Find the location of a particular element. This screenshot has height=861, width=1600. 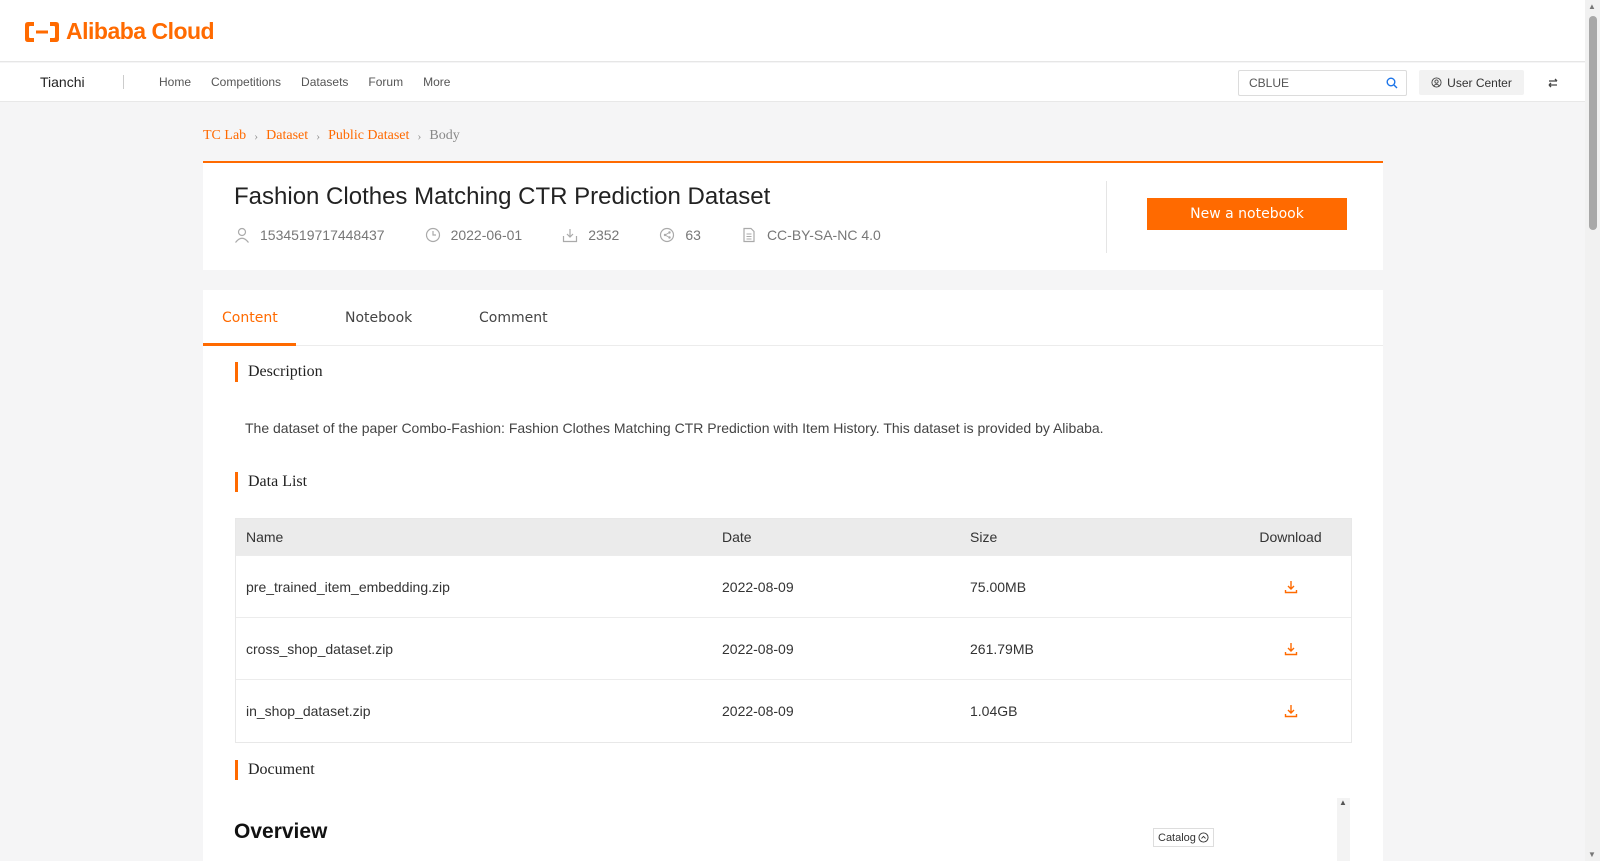

nav-competitions: Competitions is located at coordinates (246, 82).